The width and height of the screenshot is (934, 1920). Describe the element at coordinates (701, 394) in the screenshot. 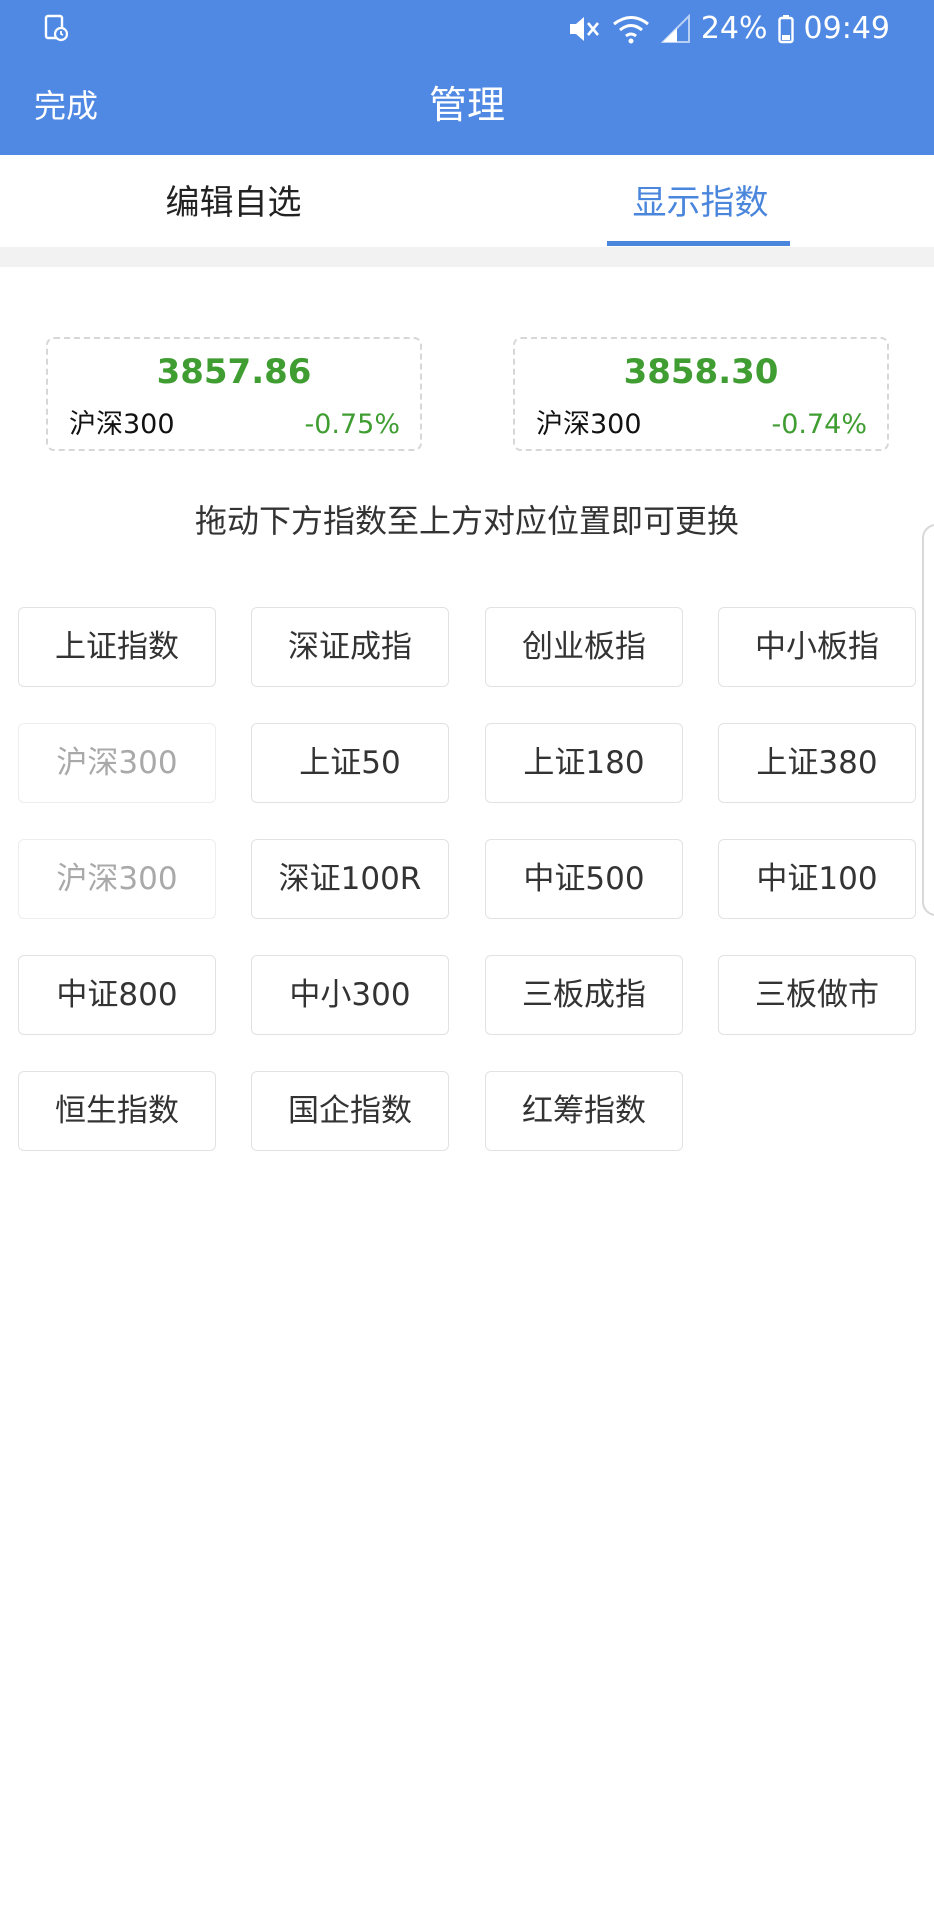

I see `index-slot-2: 3858.30 沪深300 -0.74%` at that location.